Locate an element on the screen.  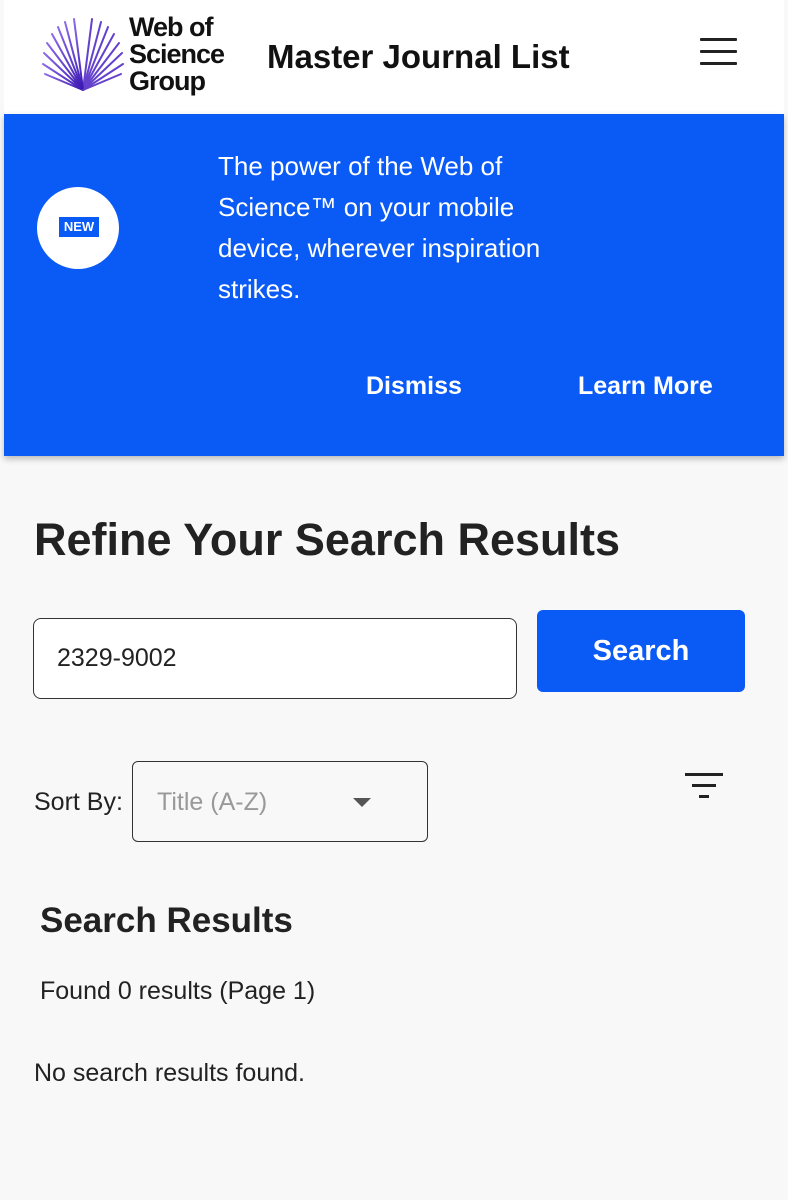
refine-heading: Refine Your Search Results is located at coordinates (327, 539).